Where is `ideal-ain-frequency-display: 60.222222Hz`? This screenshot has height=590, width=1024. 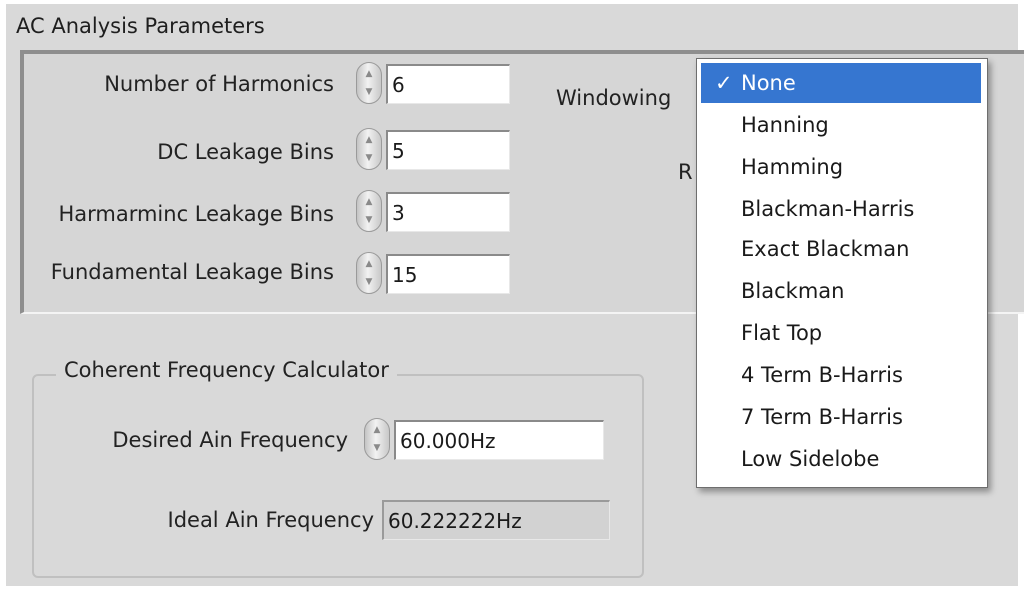 ideal-ain-frequency-display: 60.222222Hz is located at coordinates (496, 520).